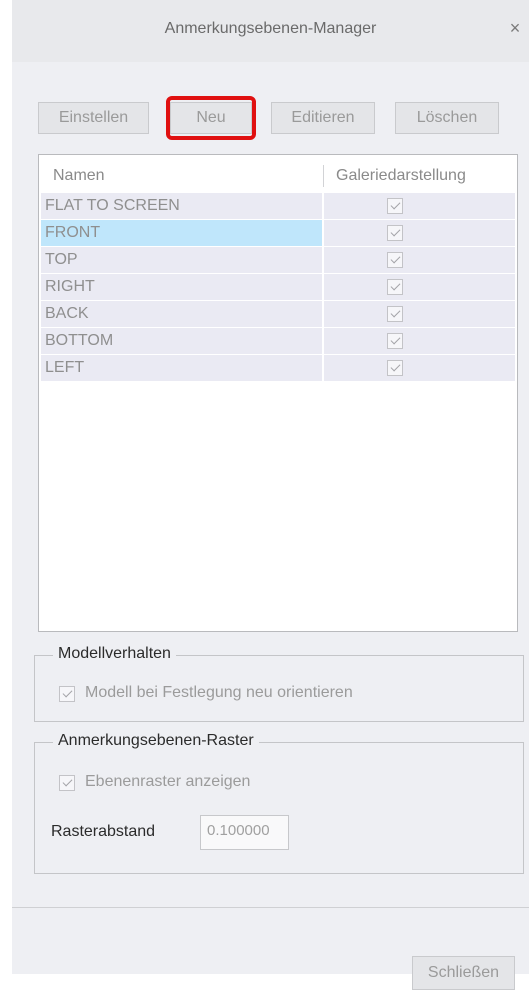 This screenshot has height=990, width=529. I want to click on model-behavior-legend: Modellverhalten, so click(114, 654).